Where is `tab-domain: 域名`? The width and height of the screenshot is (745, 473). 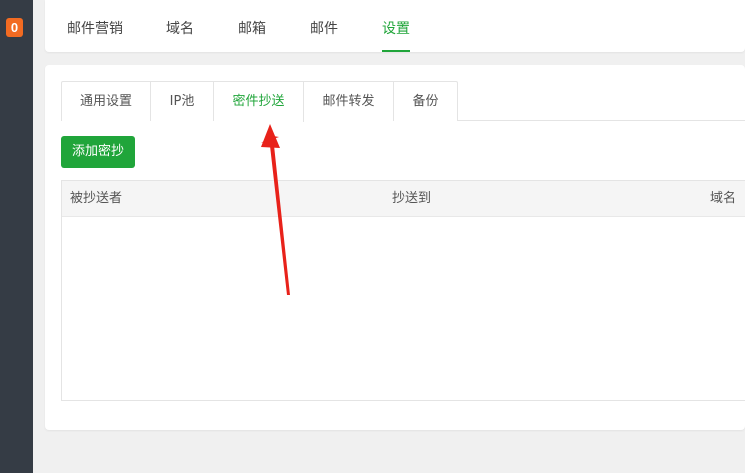 tab-domain: 域名 is located at coordinates (180, 35).